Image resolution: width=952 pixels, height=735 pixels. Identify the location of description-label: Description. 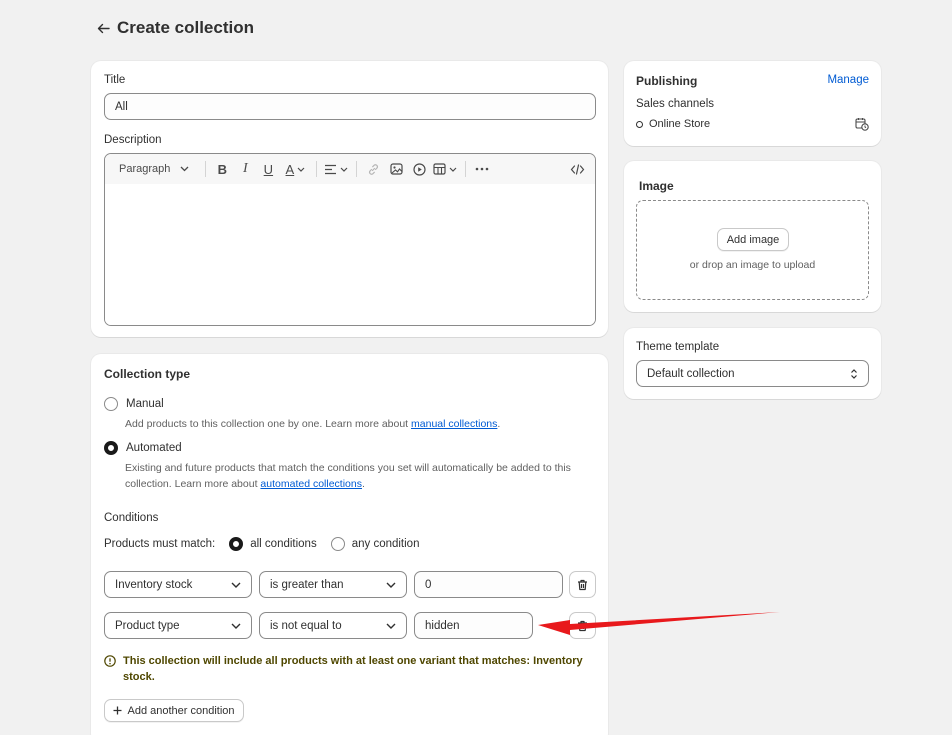
(133, 140).